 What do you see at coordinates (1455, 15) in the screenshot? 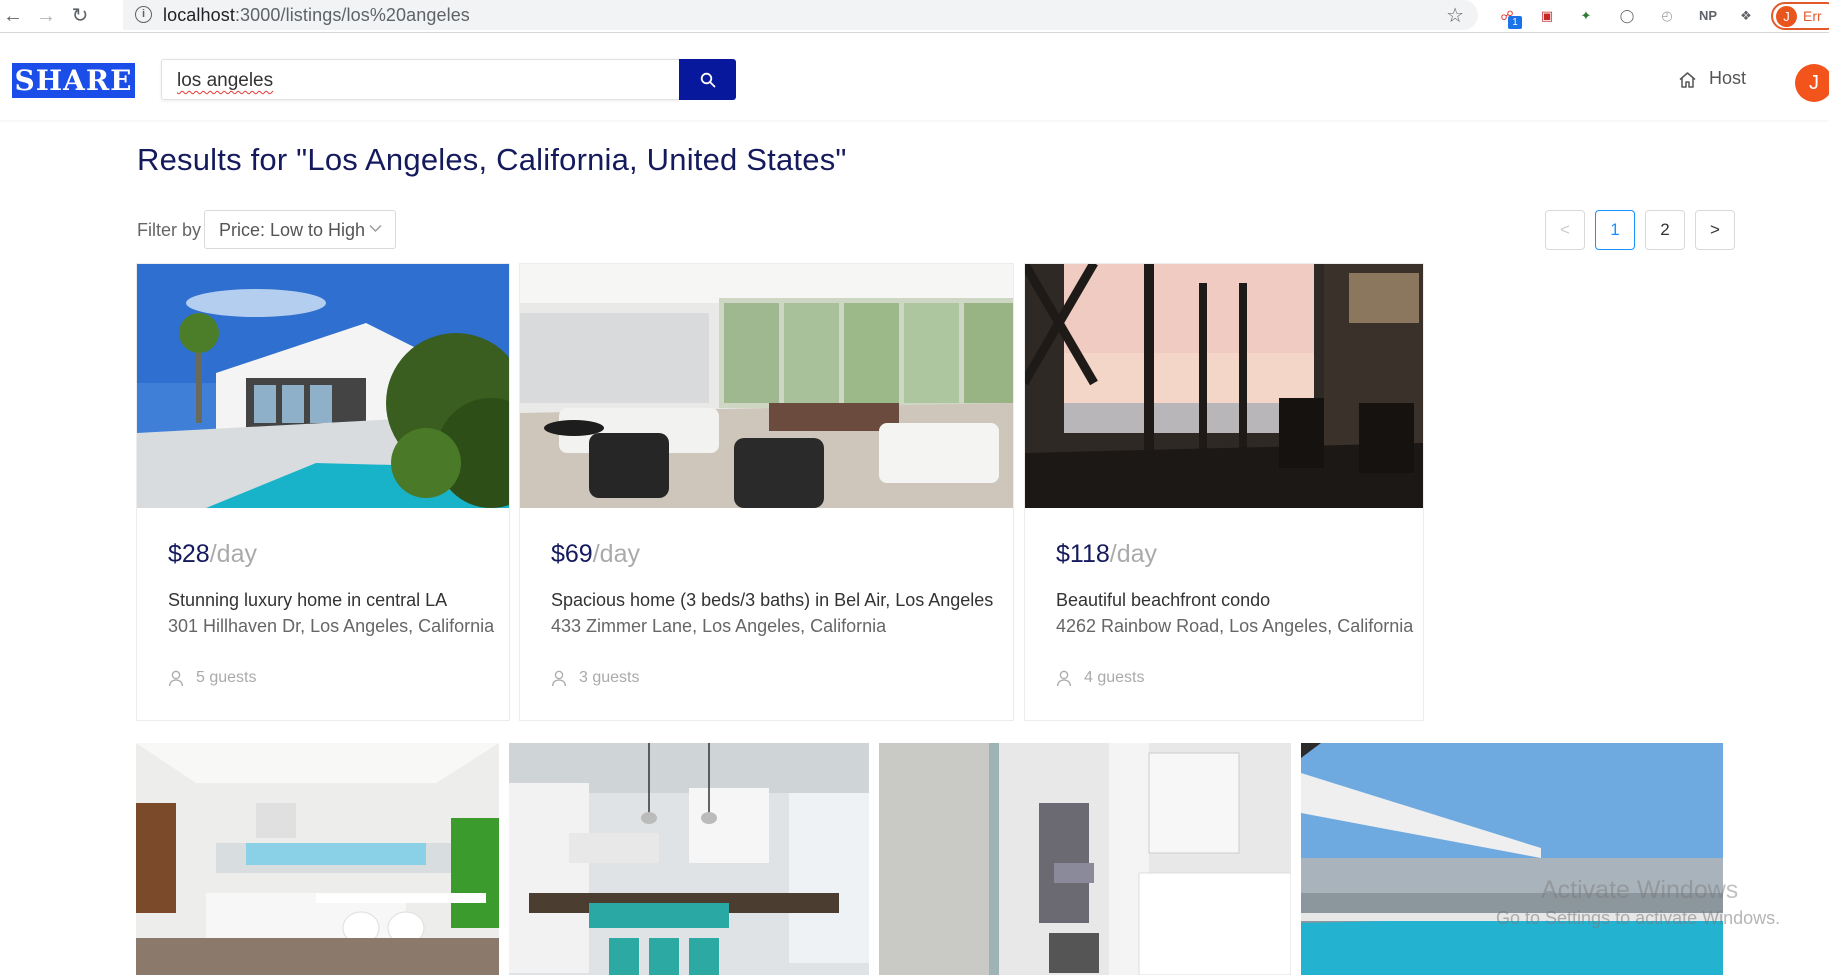
I see `bookmark-star-icon: ☆` at bounding box center [1455, 15].